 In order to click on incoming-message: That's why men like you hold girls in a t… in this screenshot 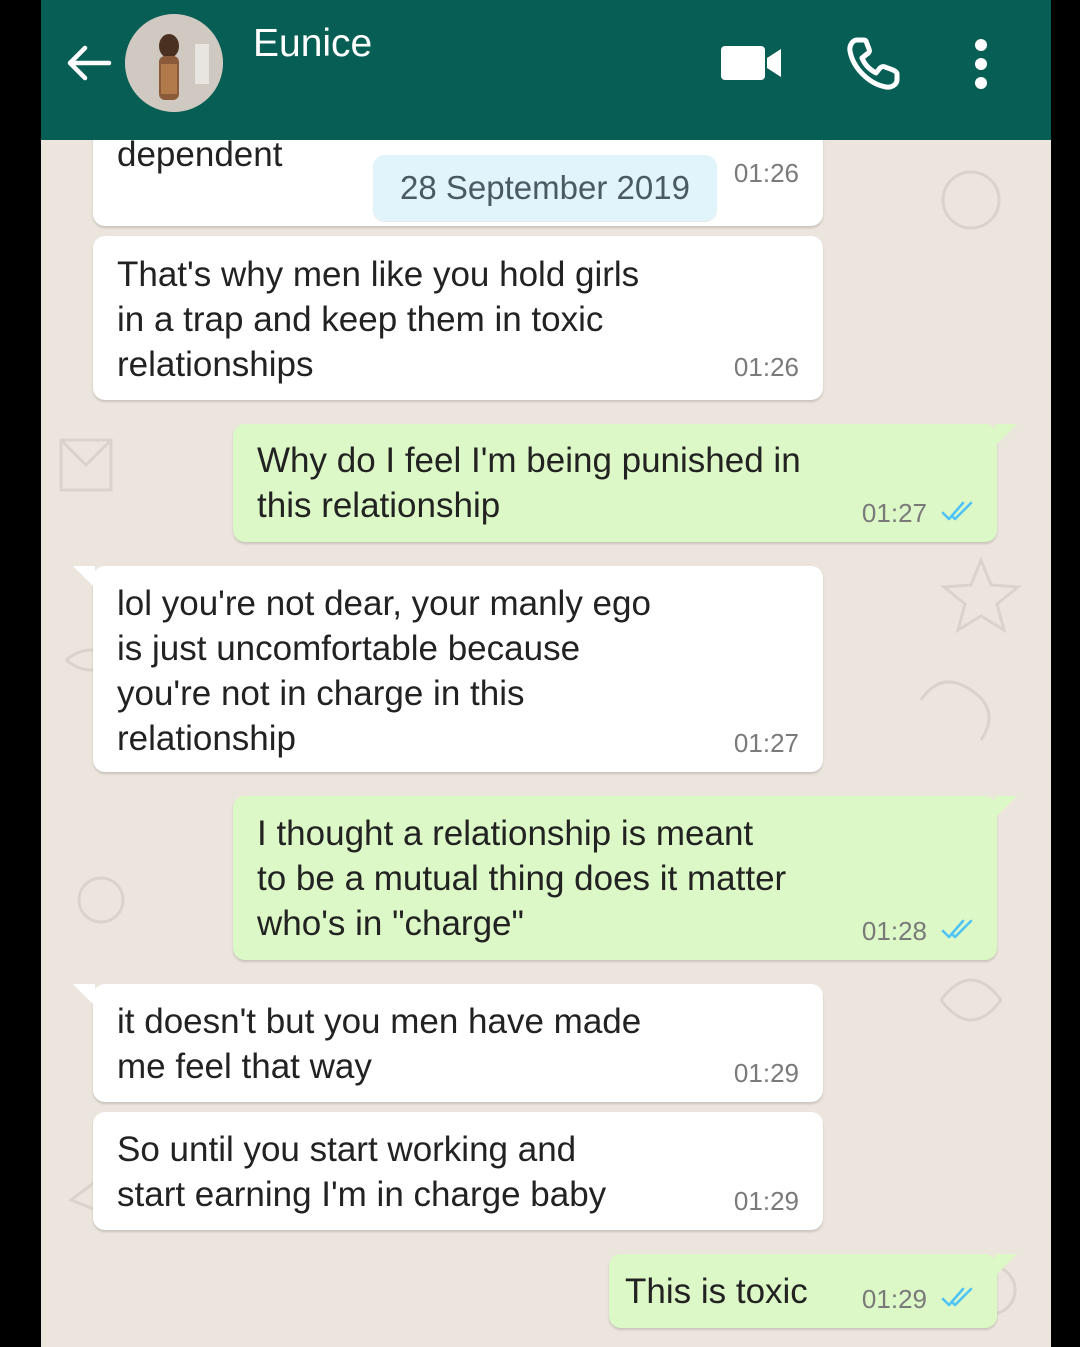, I will do `click(458, 318)`.